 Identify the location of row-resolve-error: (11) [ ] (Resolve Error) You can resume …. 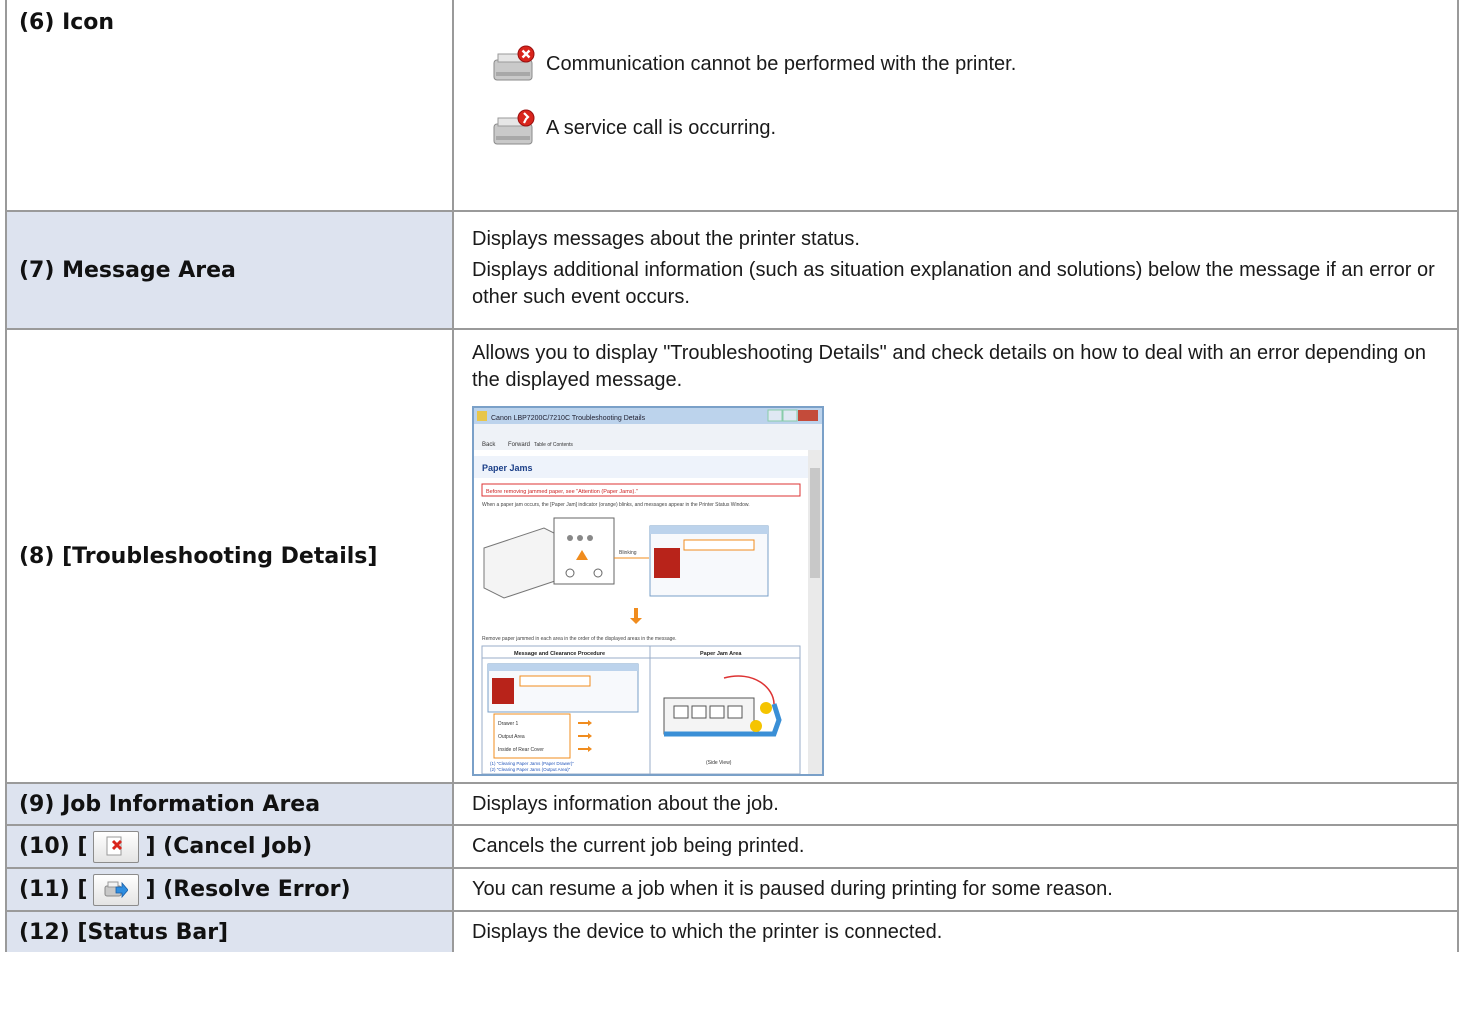
(732, 890).